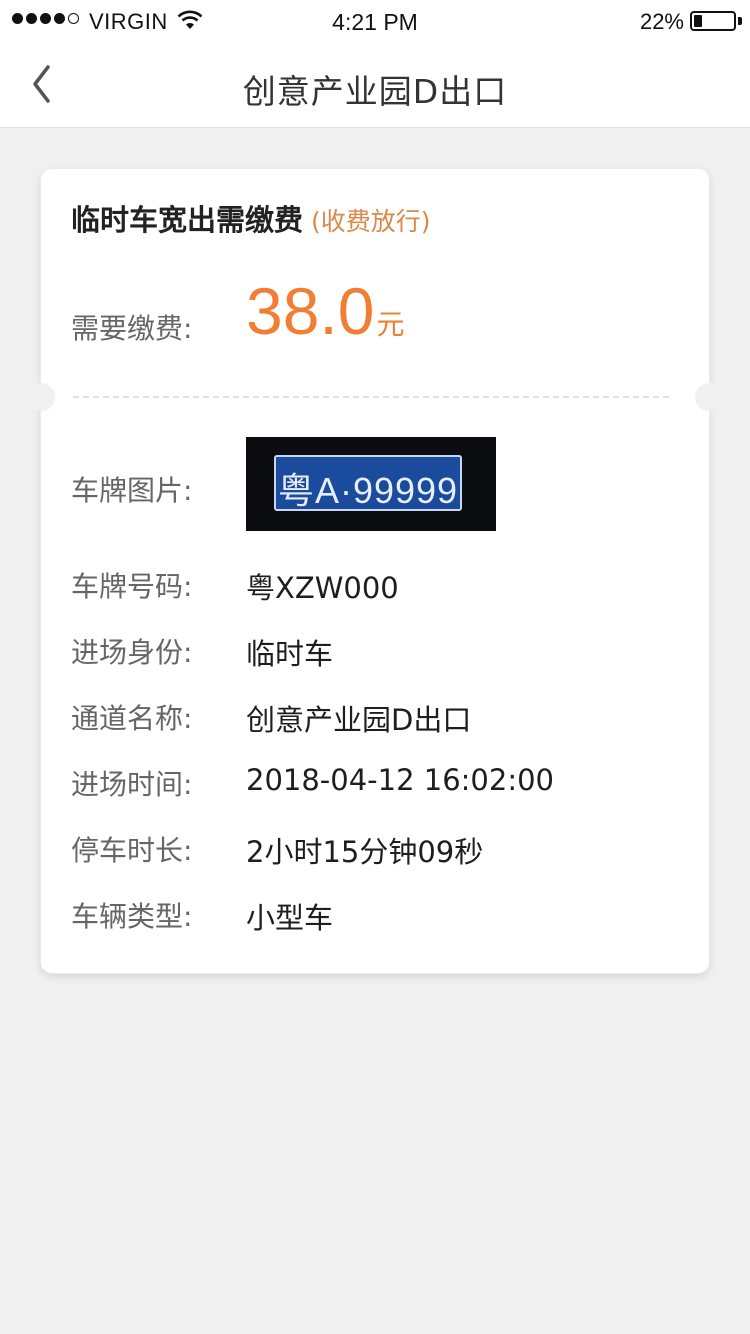 The width and height of the screenshot is (750, 1334). What do you see at coordinates (740, 21) in the screenshot?
I see `battery-tip` at bounding box center [740, 21].